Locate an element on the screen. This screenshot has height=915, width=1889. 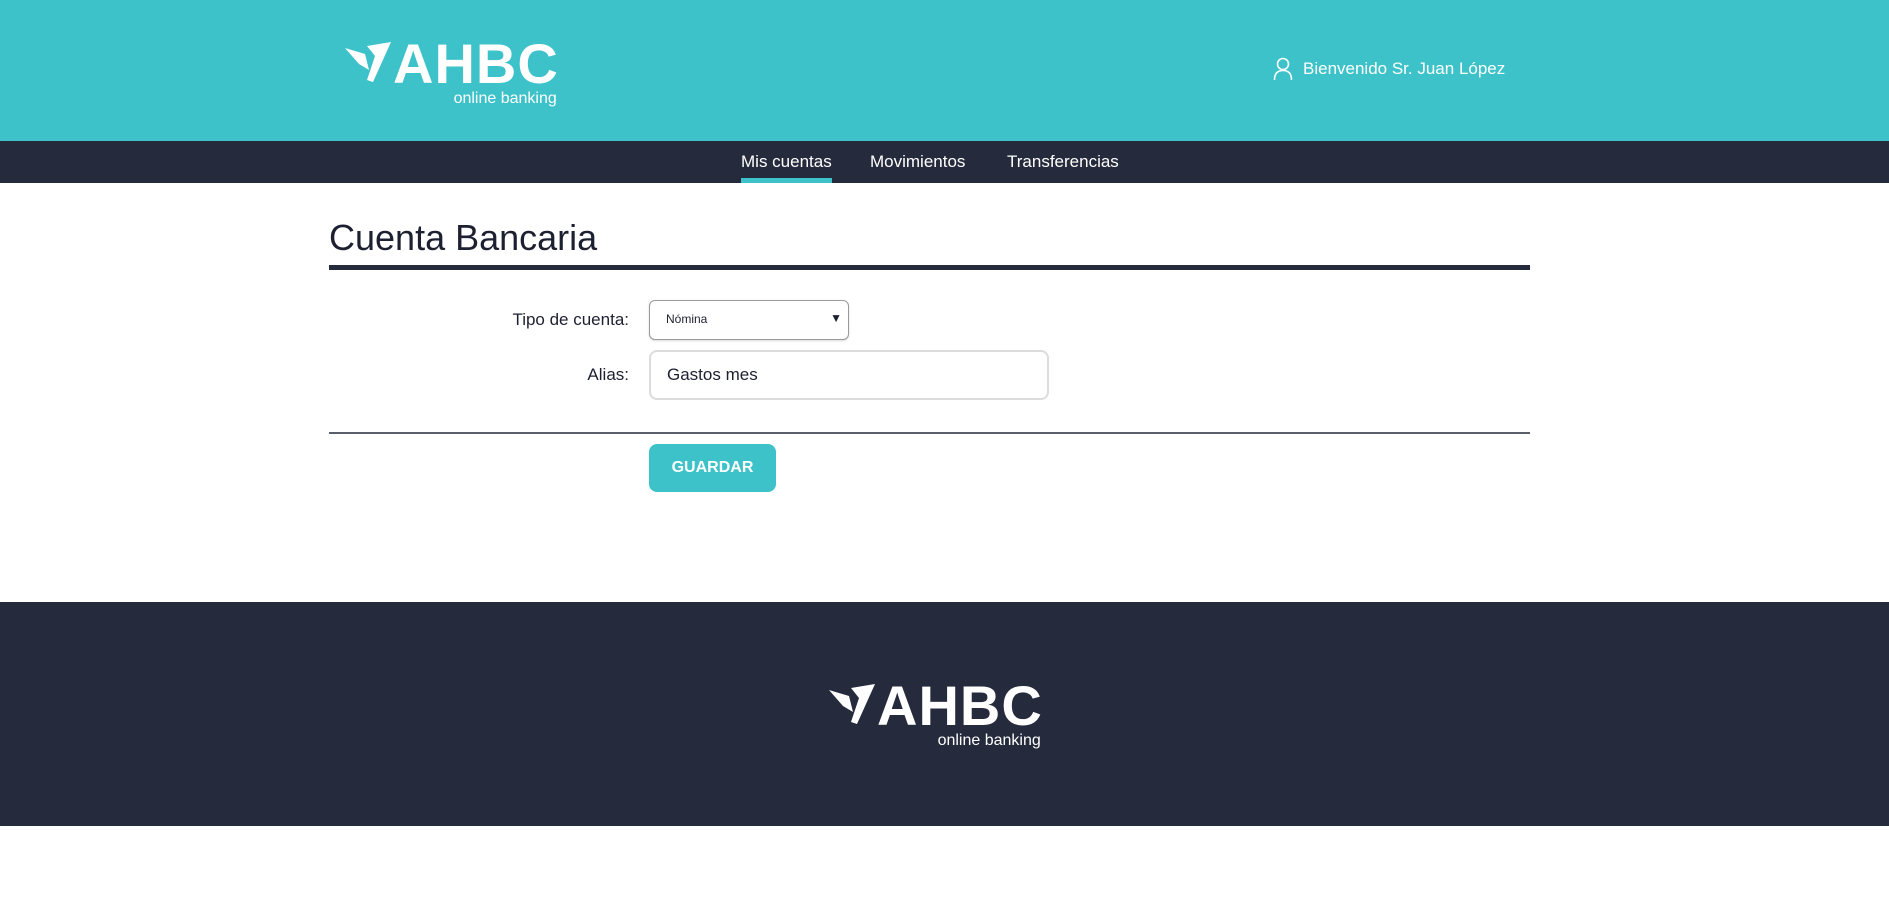
chevron-down-icon: ▼ is located at coordinates (836, 318).